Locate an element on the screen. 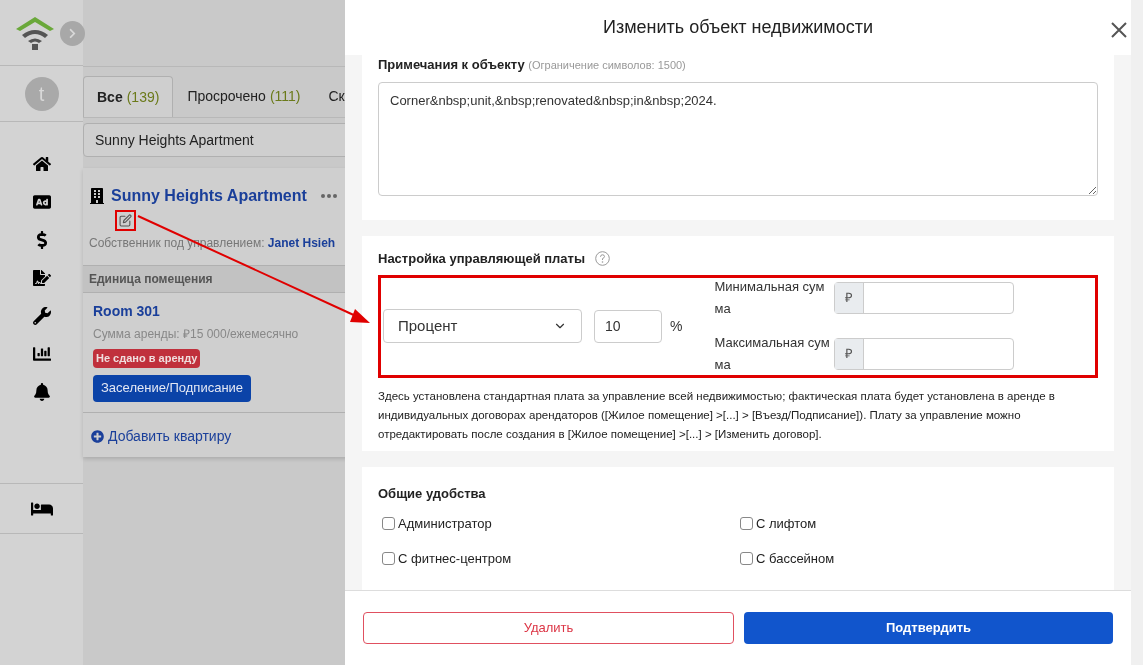  scrollbar is located at coordinates (1137, 332).